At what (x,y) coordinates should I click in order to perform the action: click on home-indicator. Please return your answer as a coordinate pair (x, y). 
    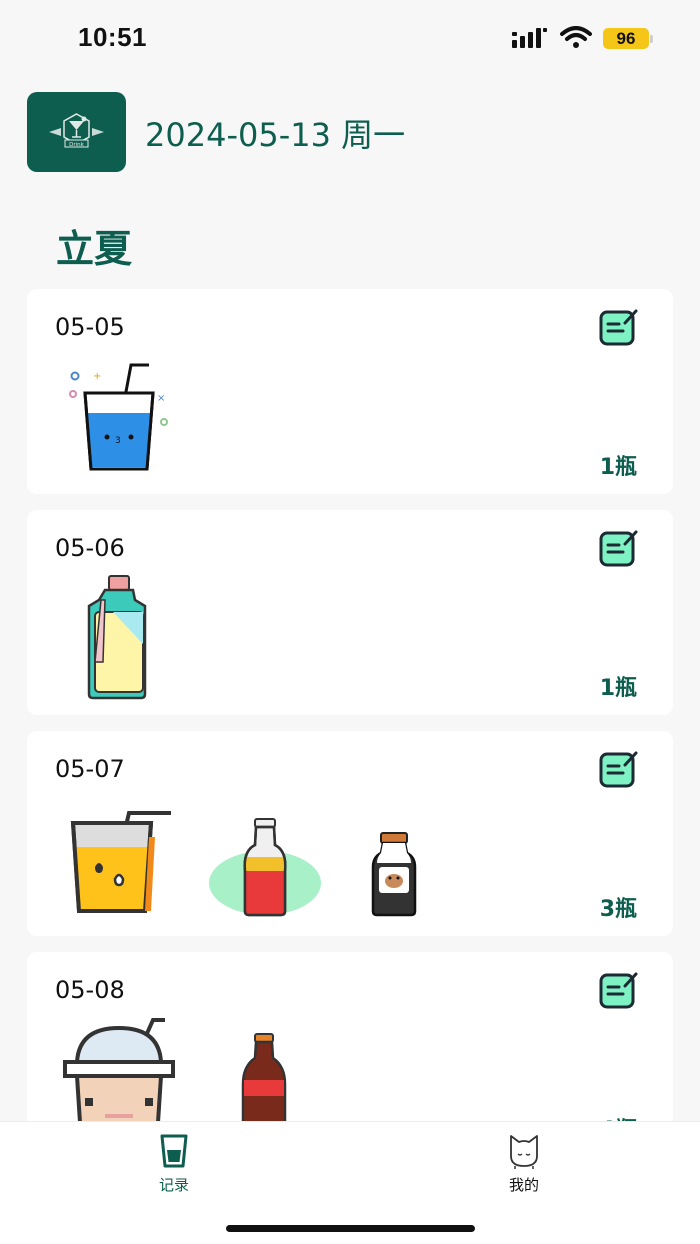
    Looking at the image, I should click on (350, 1228).